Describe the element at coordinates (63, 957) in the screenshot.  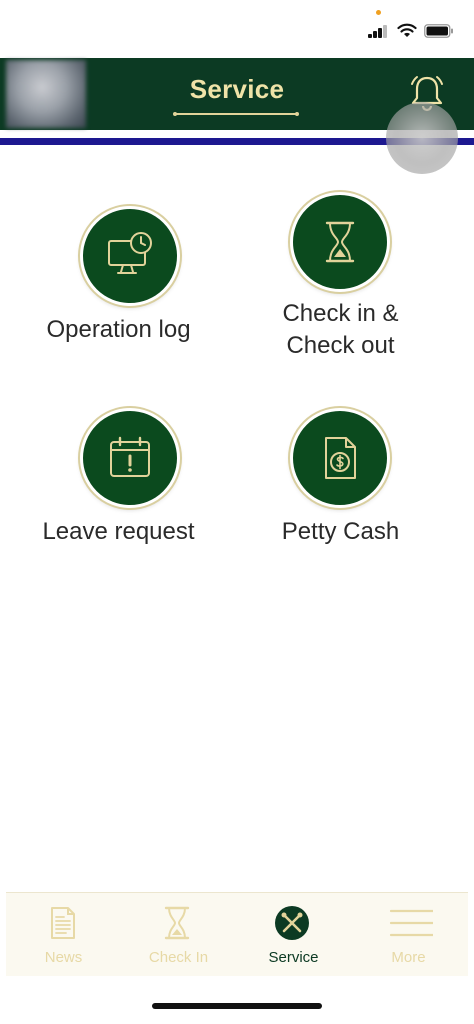
I see `tab-label: News` at that location.